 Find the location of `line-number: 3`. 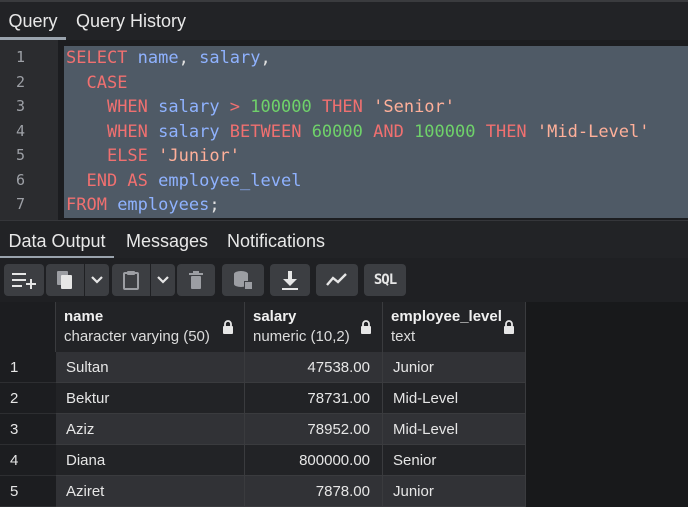

line-number: 3 is located at coordinates (21, 106).